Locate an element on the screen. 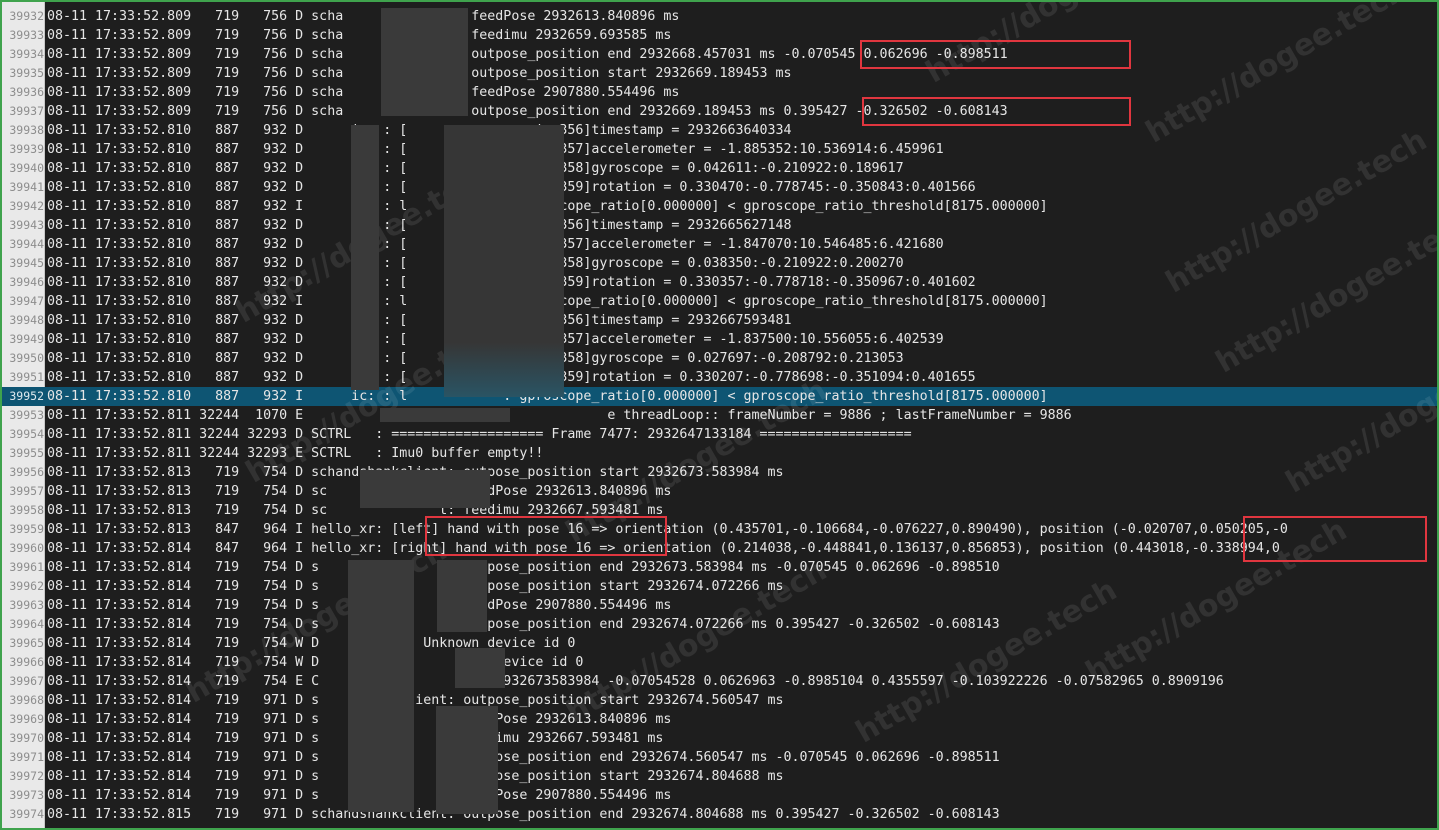 The height and width of the screenshot is (830, 1439). line-number: 39958 is located at coordinates (26, 510).